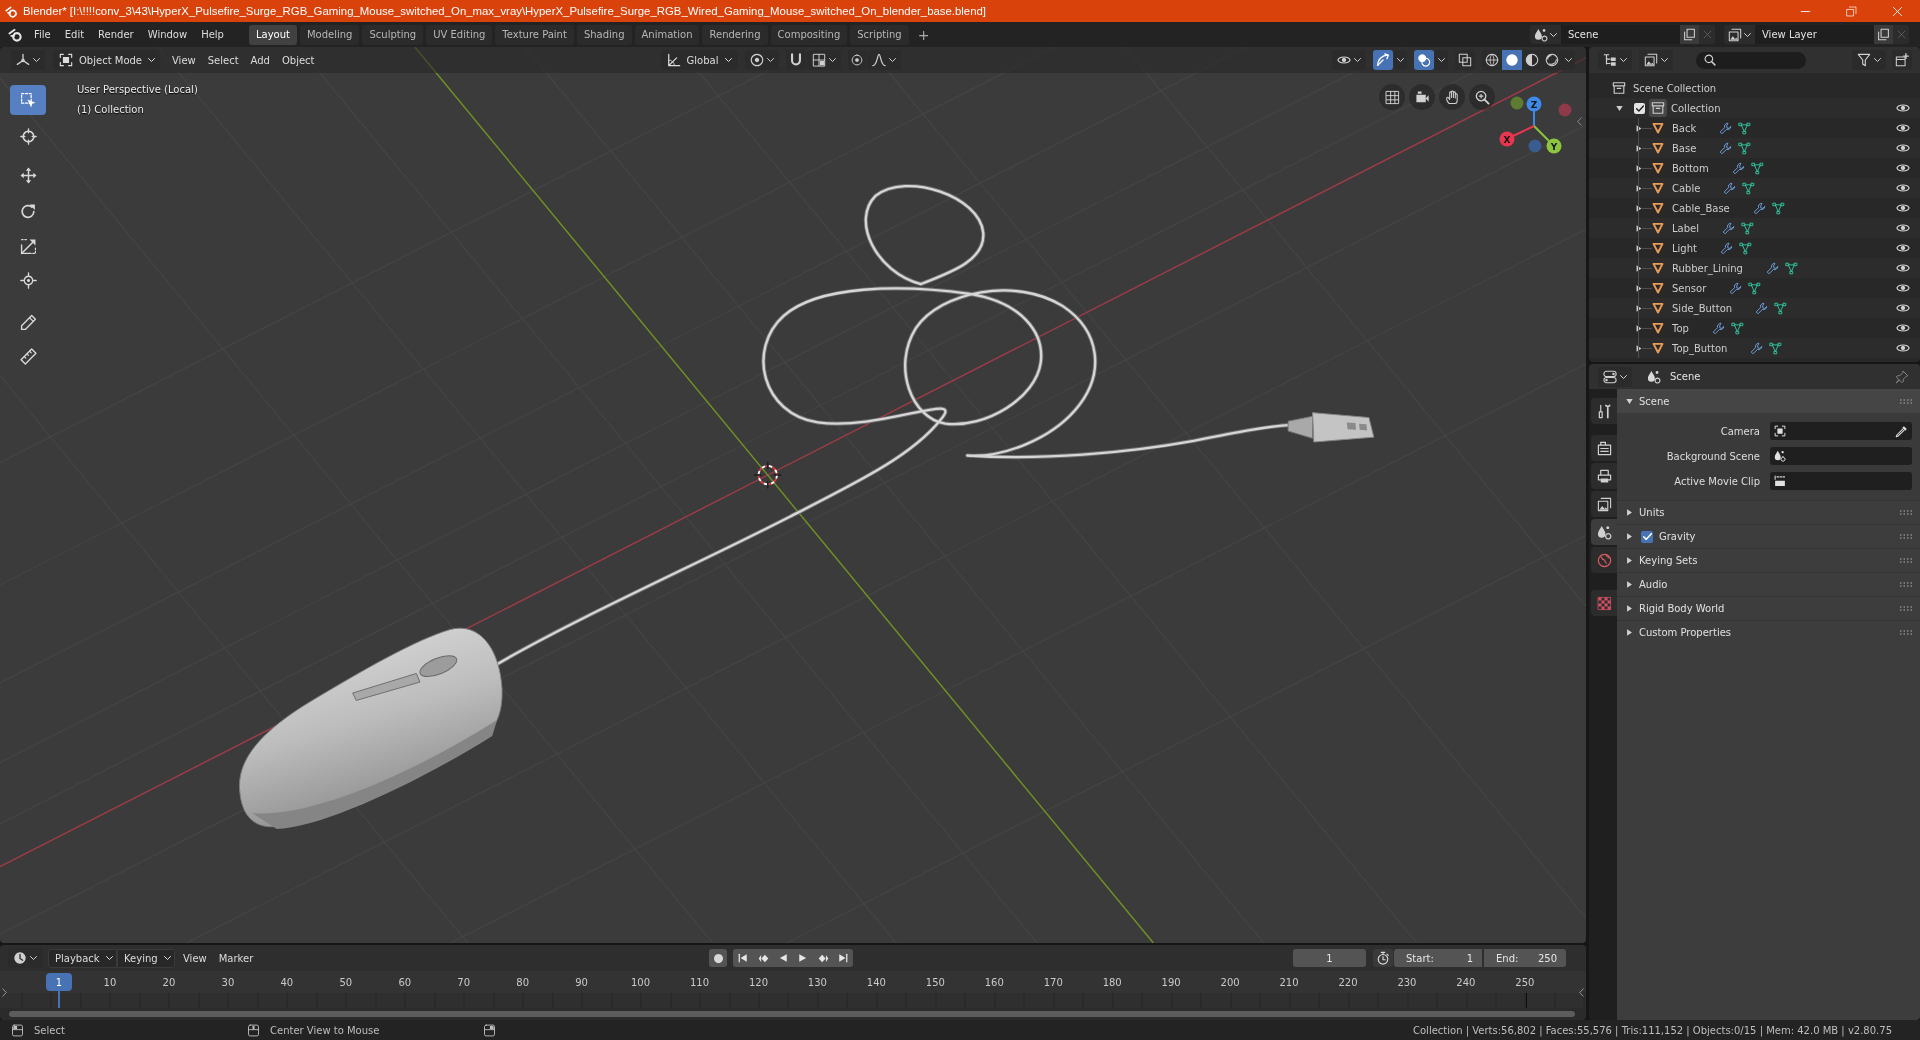  I want to click on y-axis-handle: Y, so click(1547, 139).